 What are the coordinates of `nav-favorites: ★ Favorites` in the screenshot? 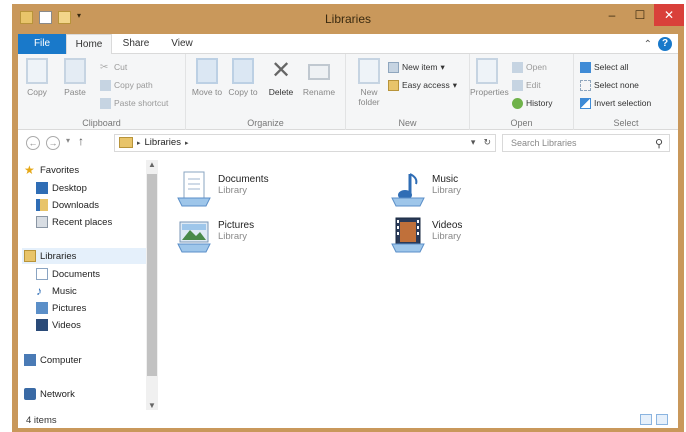 It's located at (51, 170).